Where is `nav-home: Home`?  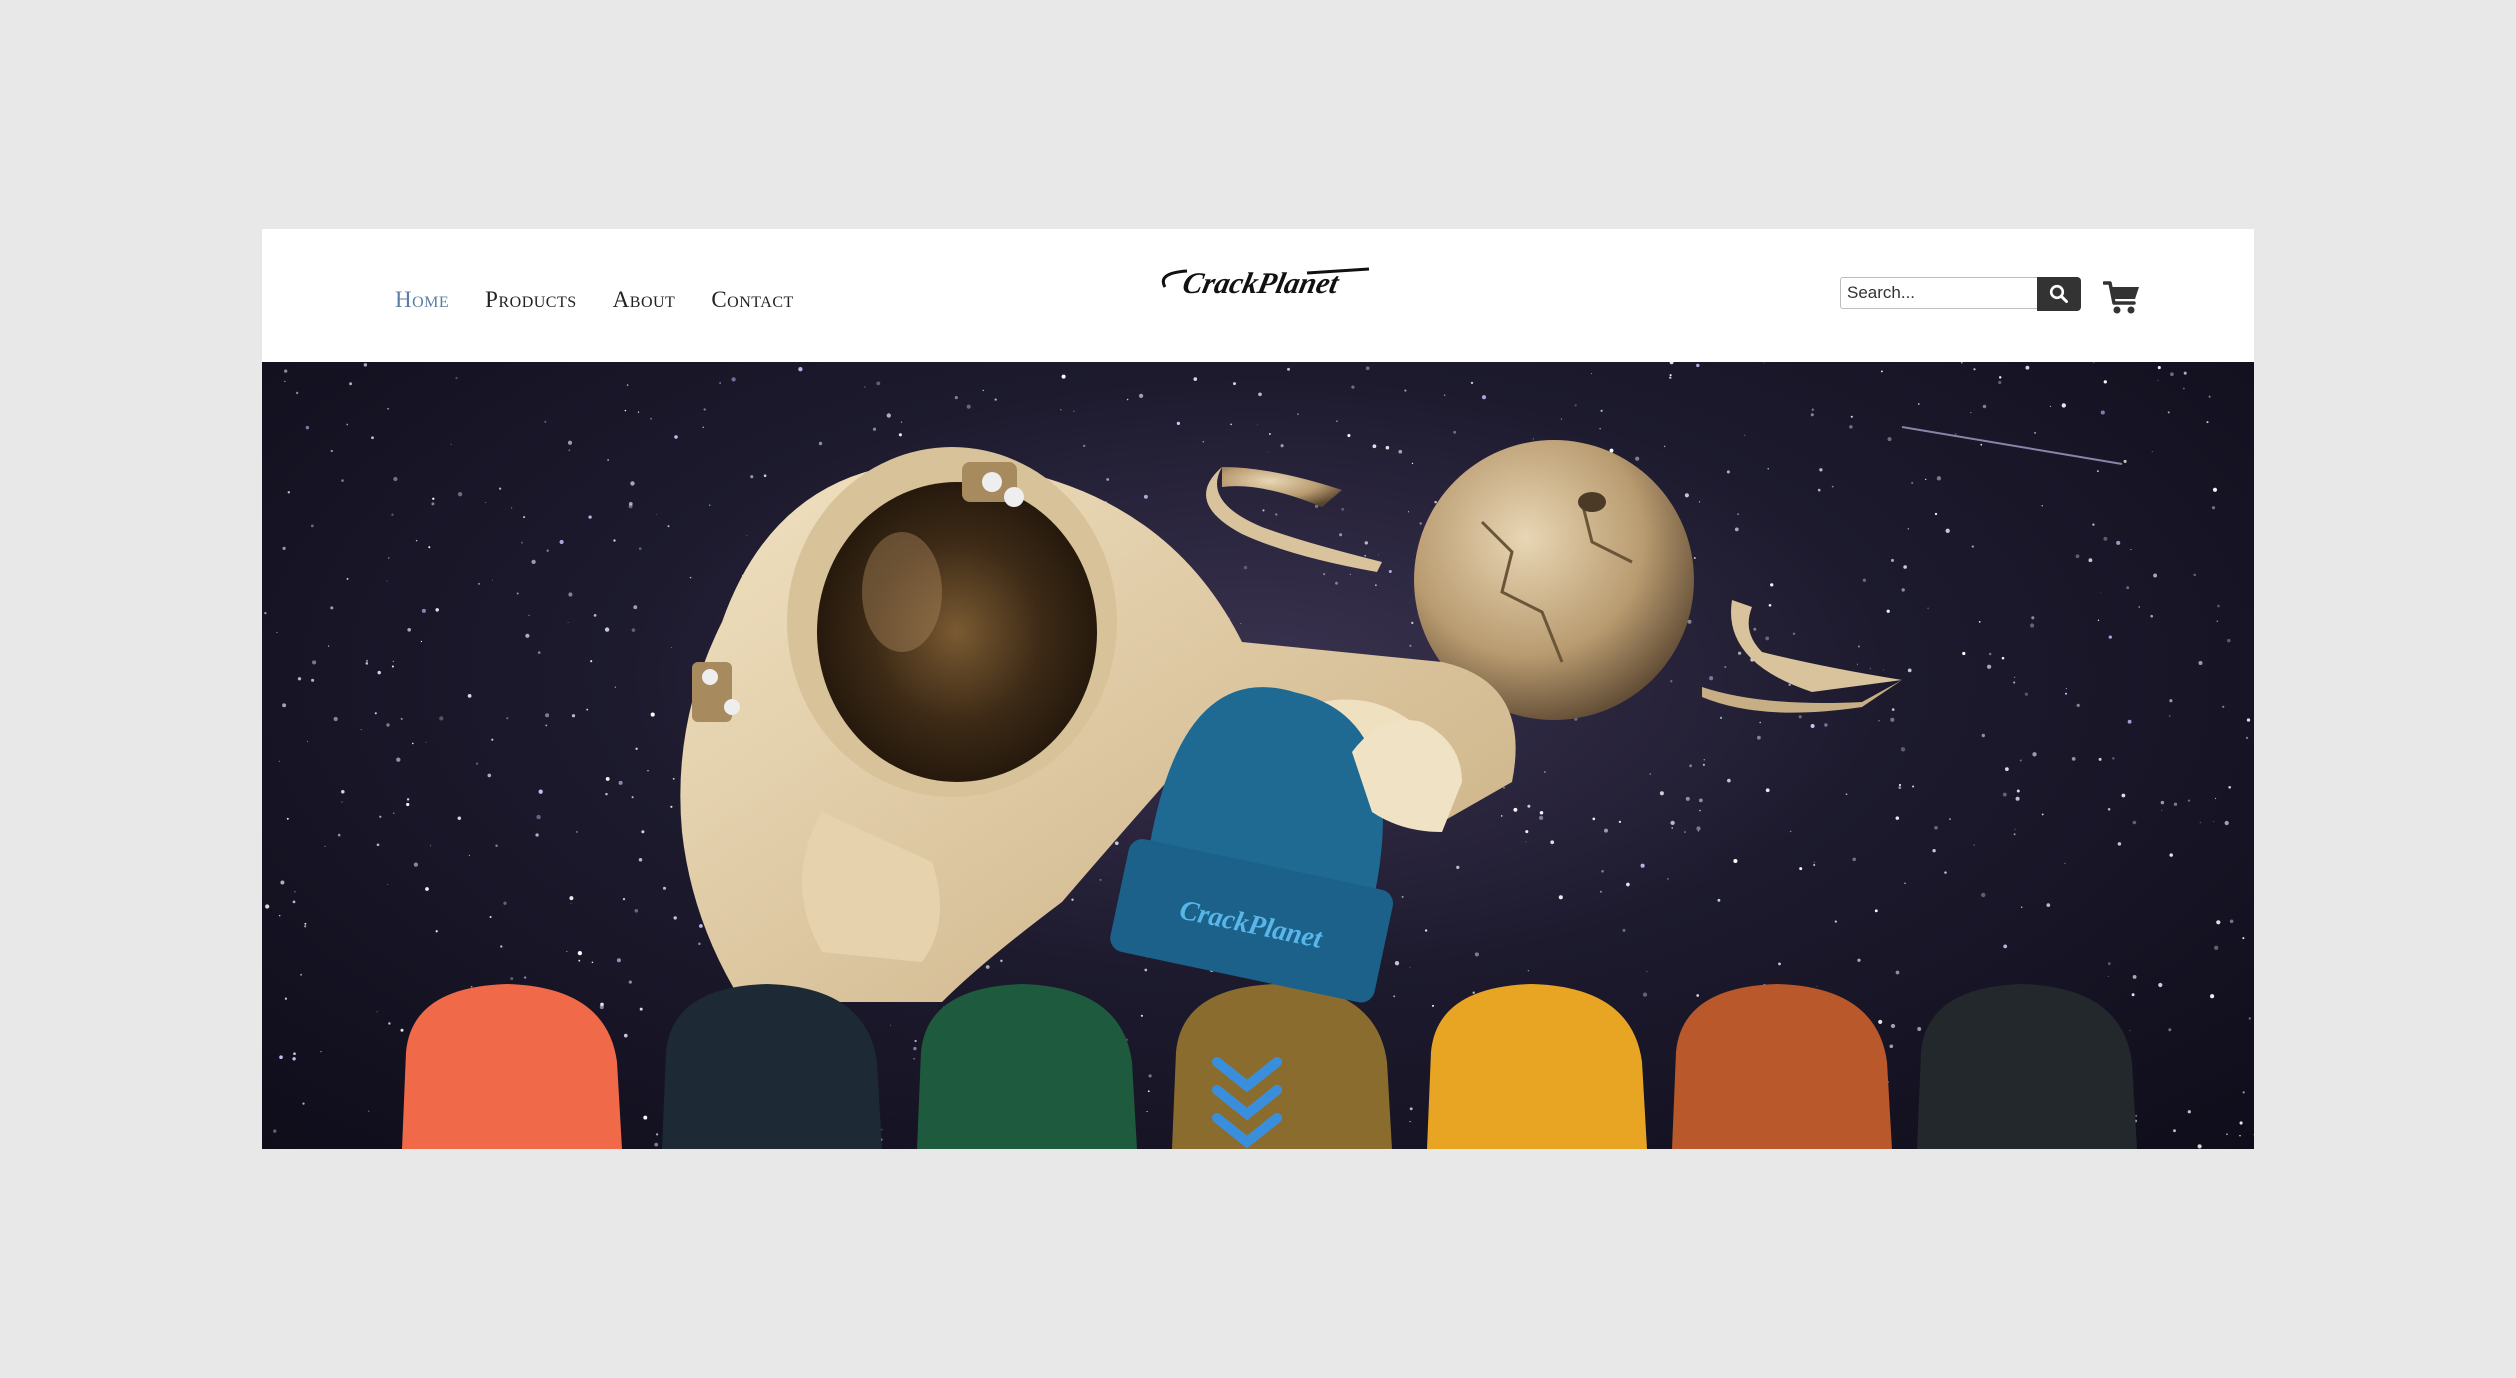 nav-home: Home is located at coordinates (422, 300).